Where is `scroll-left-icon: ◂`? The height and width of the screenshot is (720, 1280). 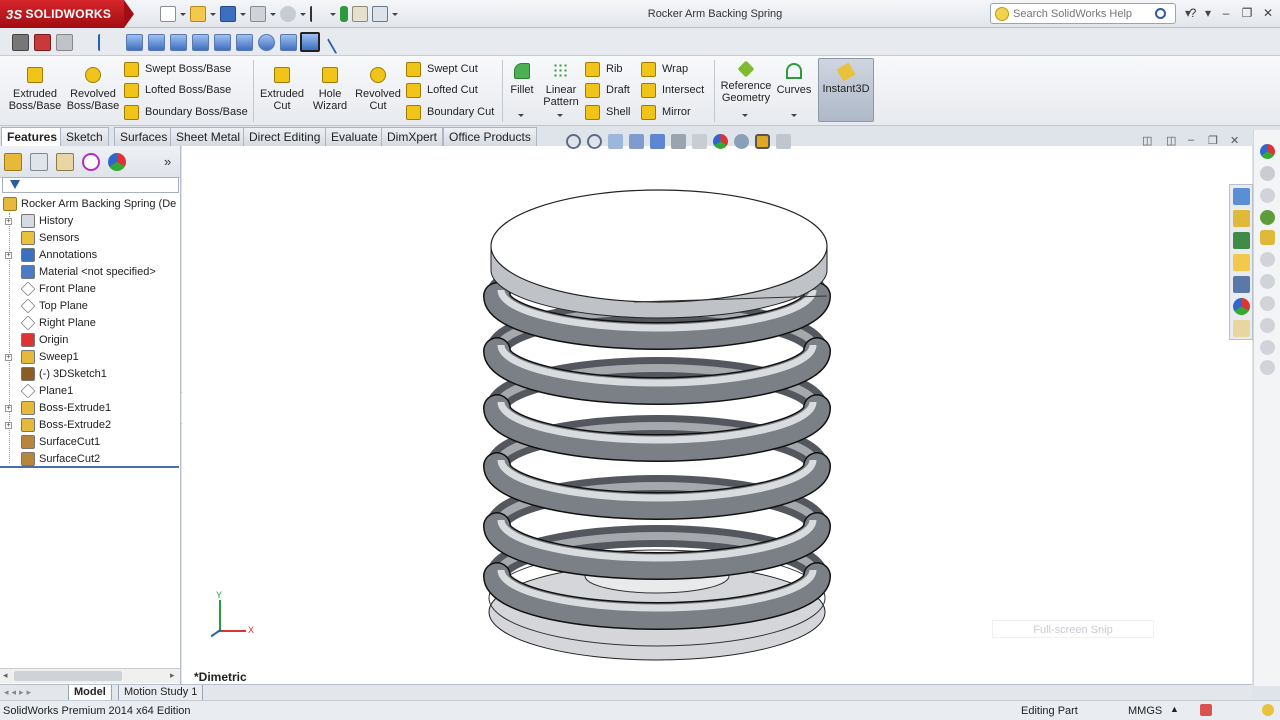 scroll-left-icon: ◂ is located at coordinates (5, 675).